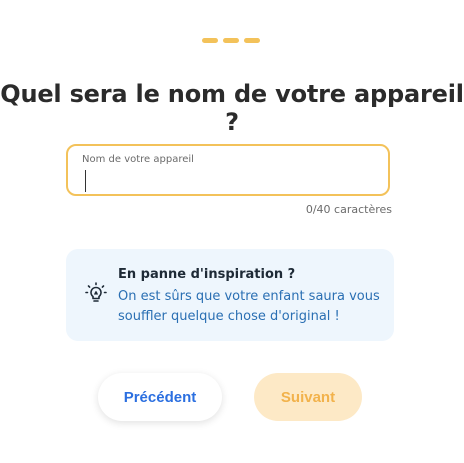 This screenshot has height=463, width=464. Describe the element at coordinates (160, 397) in the screenshot. I see `previous-button: Précédent` at that location.